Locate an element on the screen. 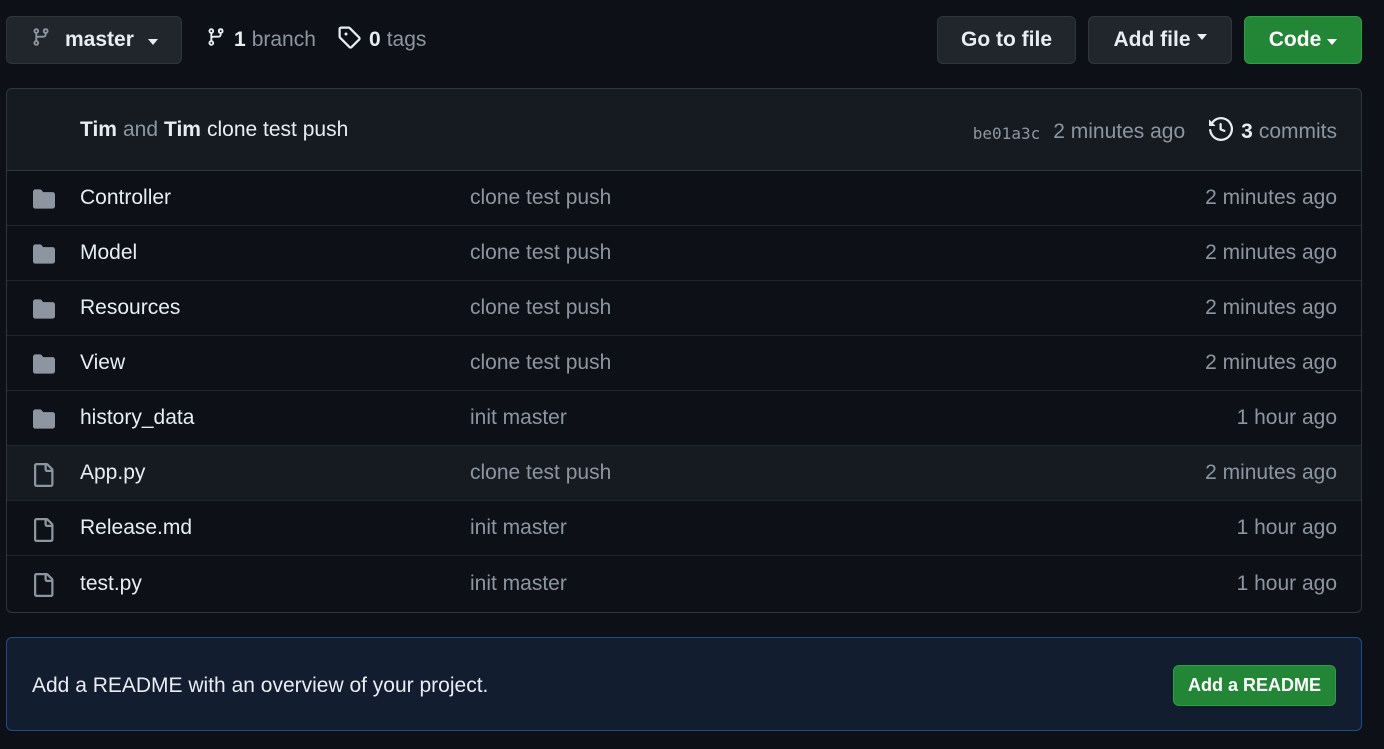 The height and width of the screenshot is (749, 1384). commit-coauthor: Tim is located at coordinates (182, 129).